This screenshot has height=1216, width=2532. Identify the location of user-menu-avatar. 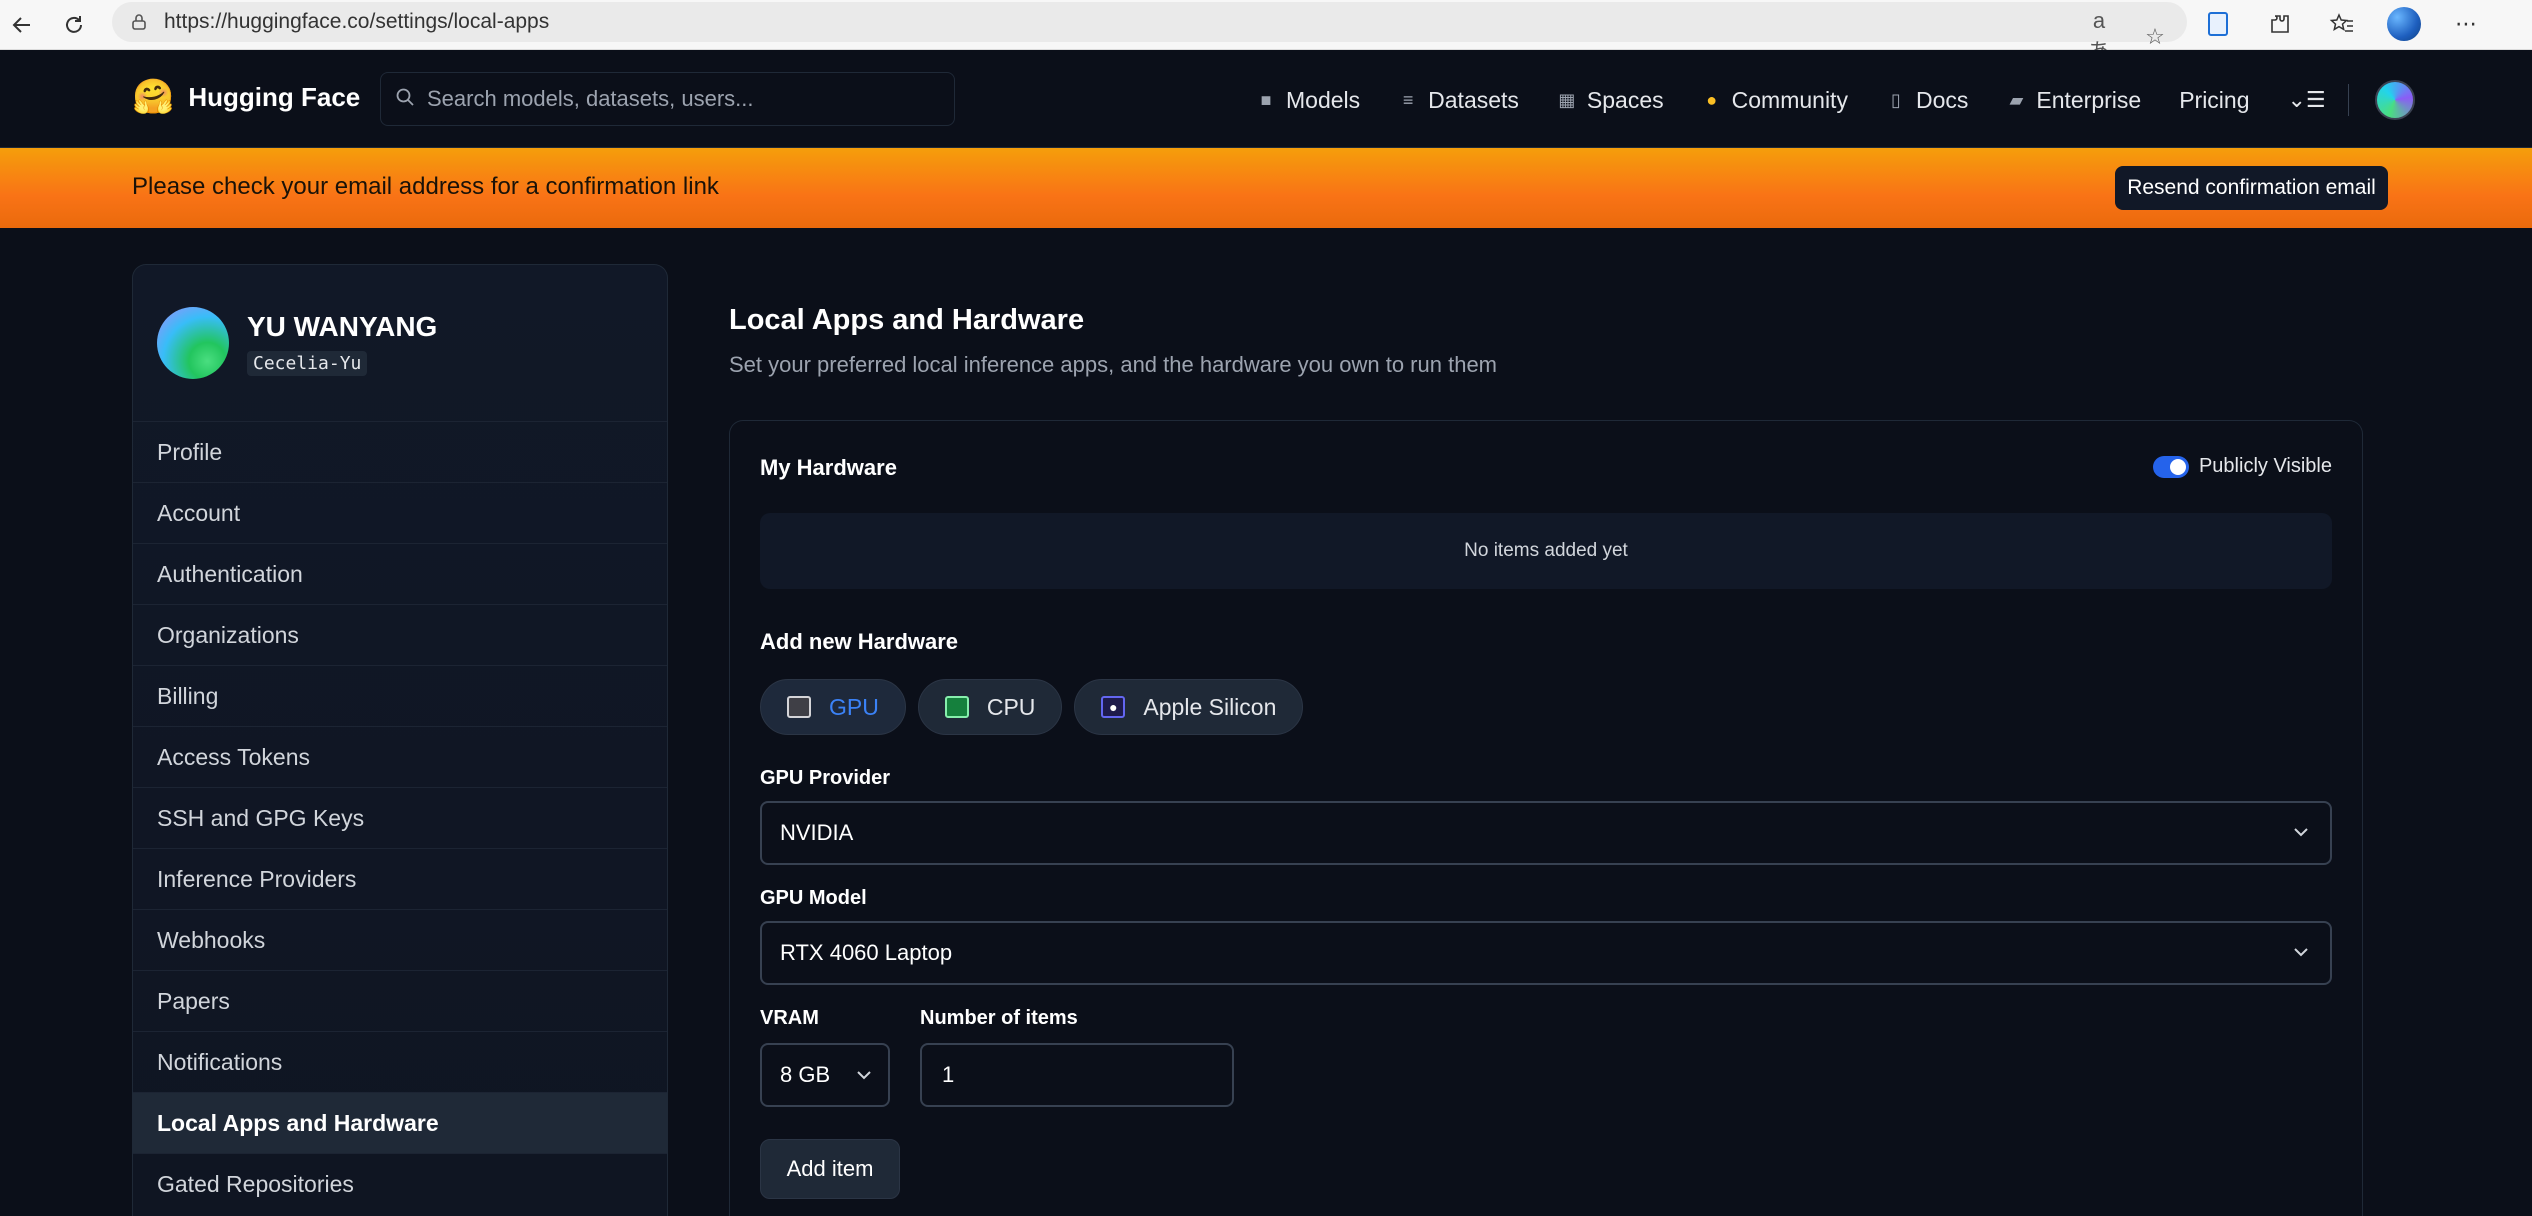
(2394, 100).